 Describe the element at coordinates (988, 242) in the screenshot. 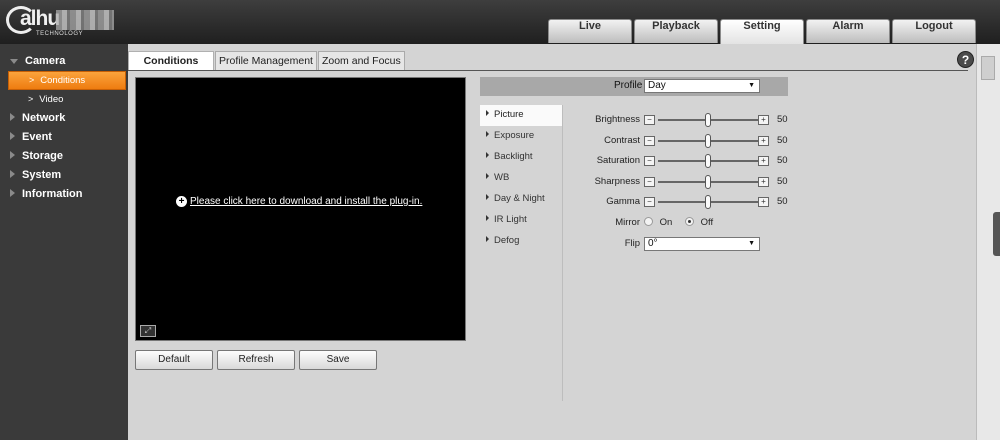

I see `page-scrollbar` at that location.